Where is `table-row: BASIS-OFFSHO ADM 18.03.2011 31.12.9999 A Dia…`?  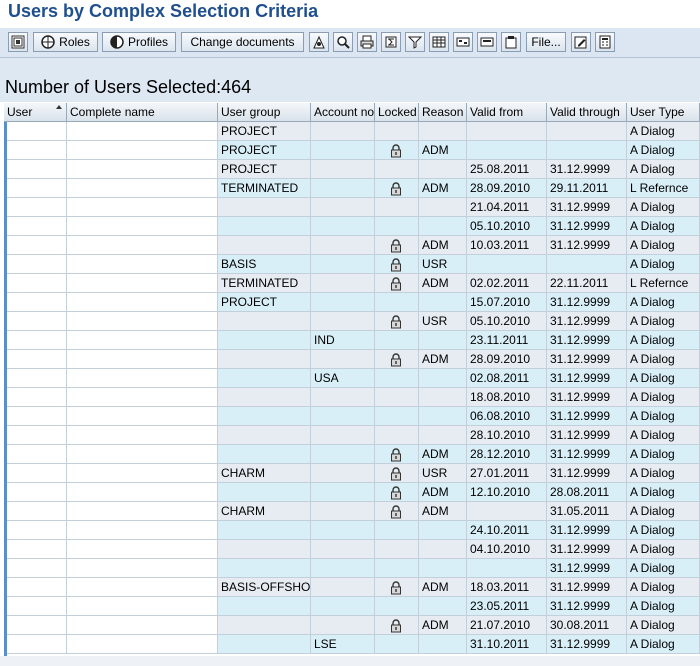
table-row: BASIS-OFFSHO ADM 18.03.2011 31.12.9999 A Dia… is located at coordinates (352, 587).